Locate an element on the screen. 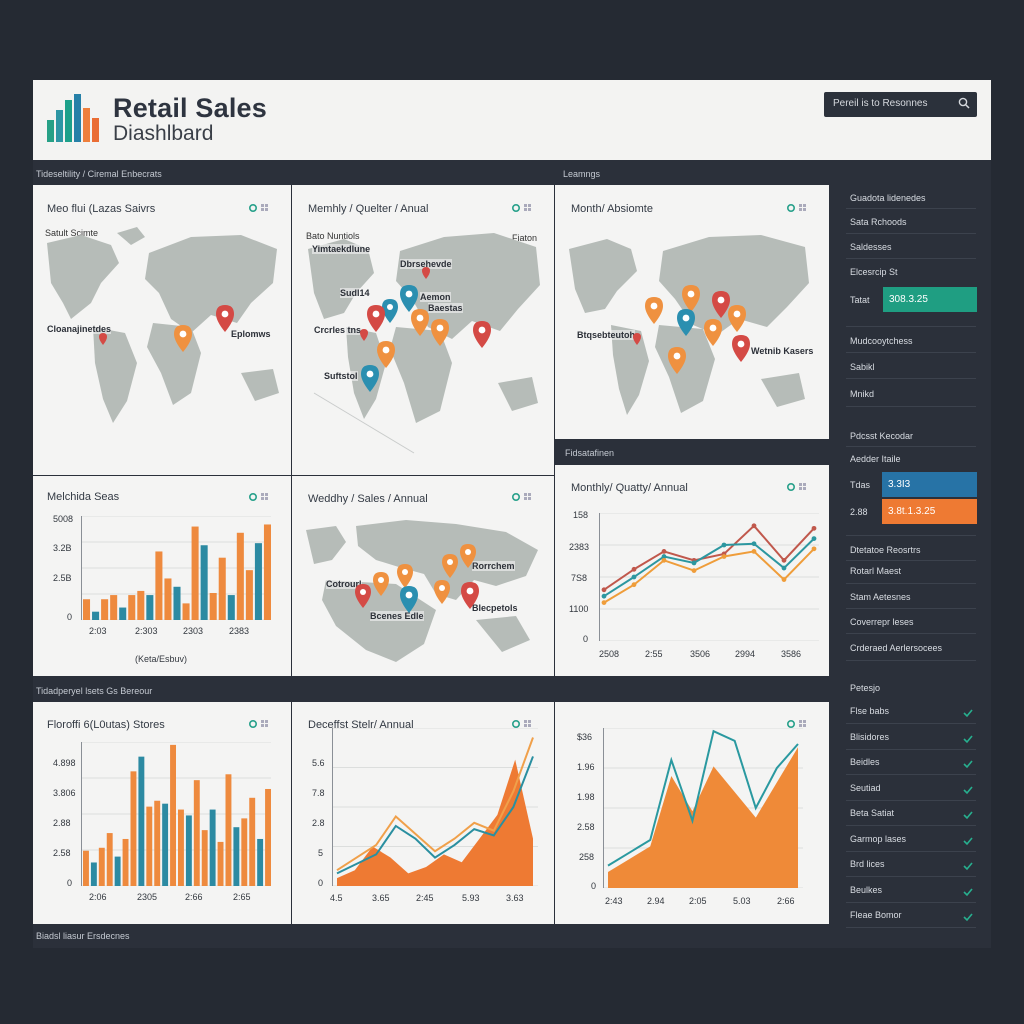  checklist-item: Beidles is located at coordinates (865, 762).